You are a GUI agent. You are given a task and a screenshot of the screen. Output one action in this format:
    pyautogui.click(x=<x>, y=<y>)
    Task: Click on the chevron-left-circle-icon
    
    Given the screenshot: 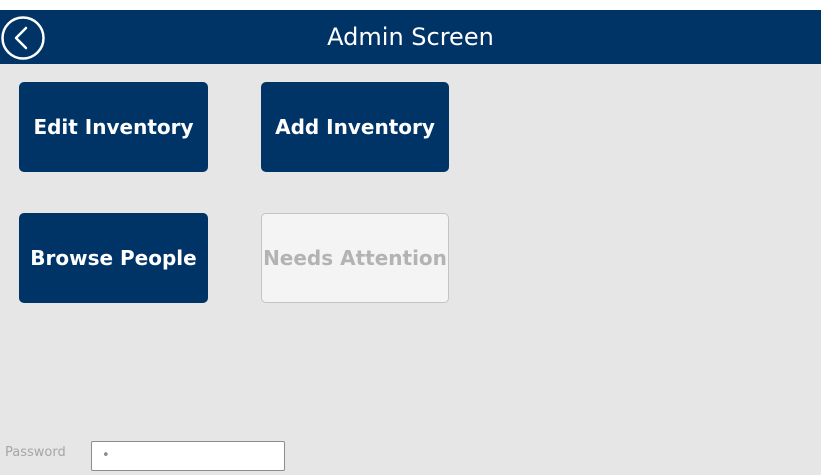 What is the action you would take?
    pyautogui.click(x=23, y=38)
    